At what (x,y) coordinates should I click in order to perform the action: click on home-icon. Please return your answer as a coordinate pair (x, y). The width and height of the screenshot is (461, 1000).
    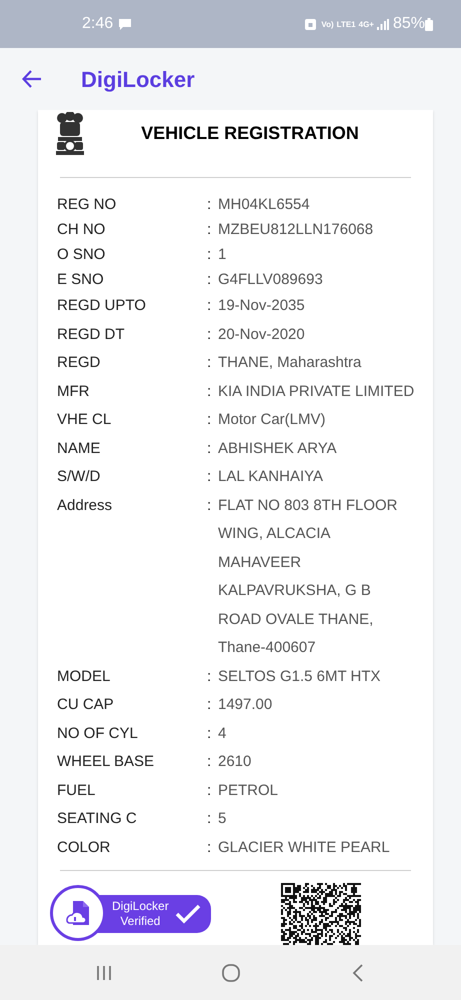
    Looking at the image, I should click on (230, 972).